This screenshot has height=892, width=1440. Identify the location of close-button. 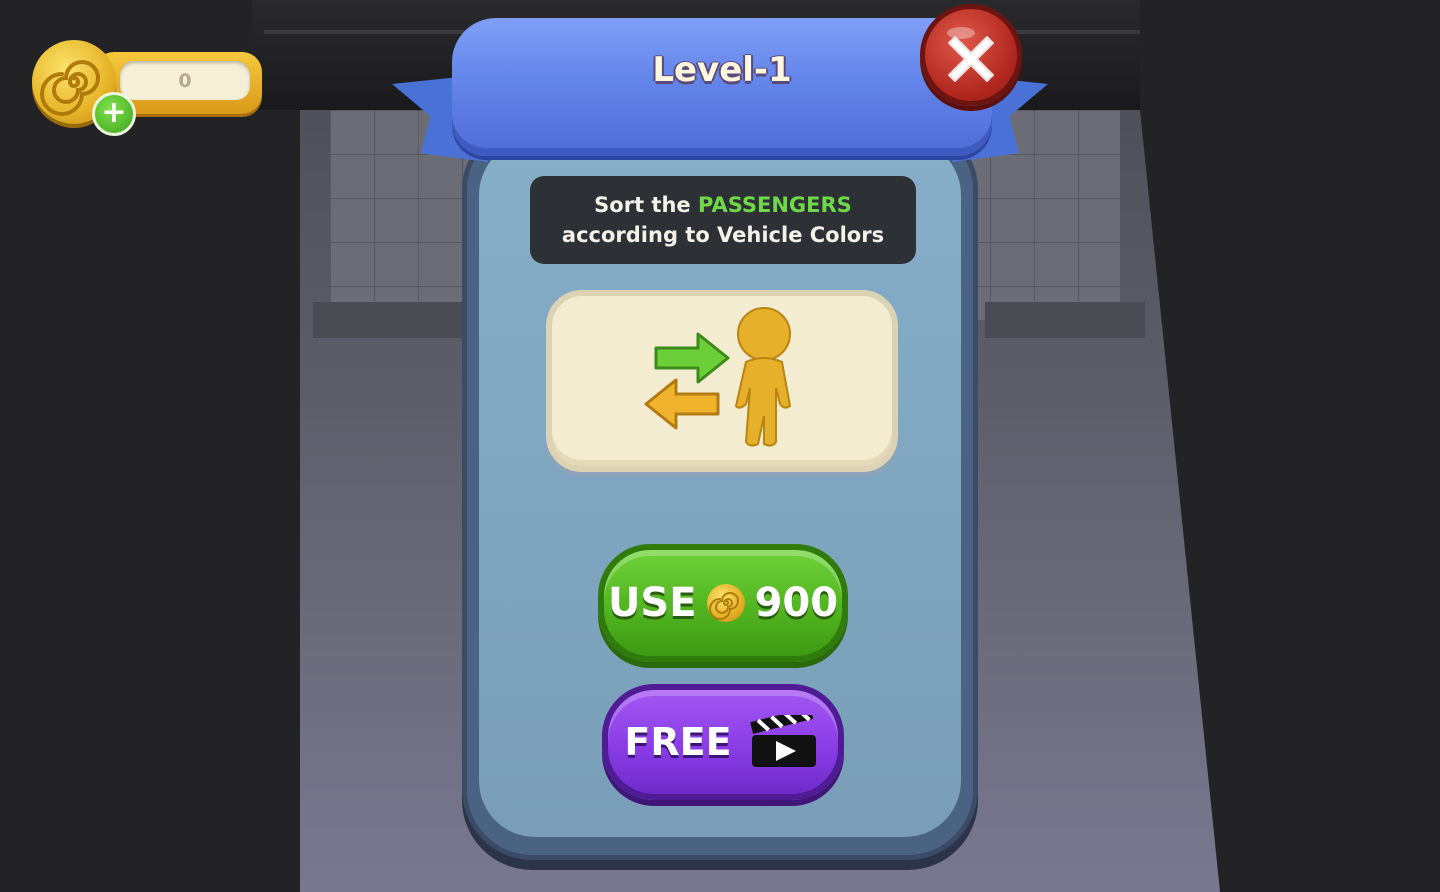
(971, 55).